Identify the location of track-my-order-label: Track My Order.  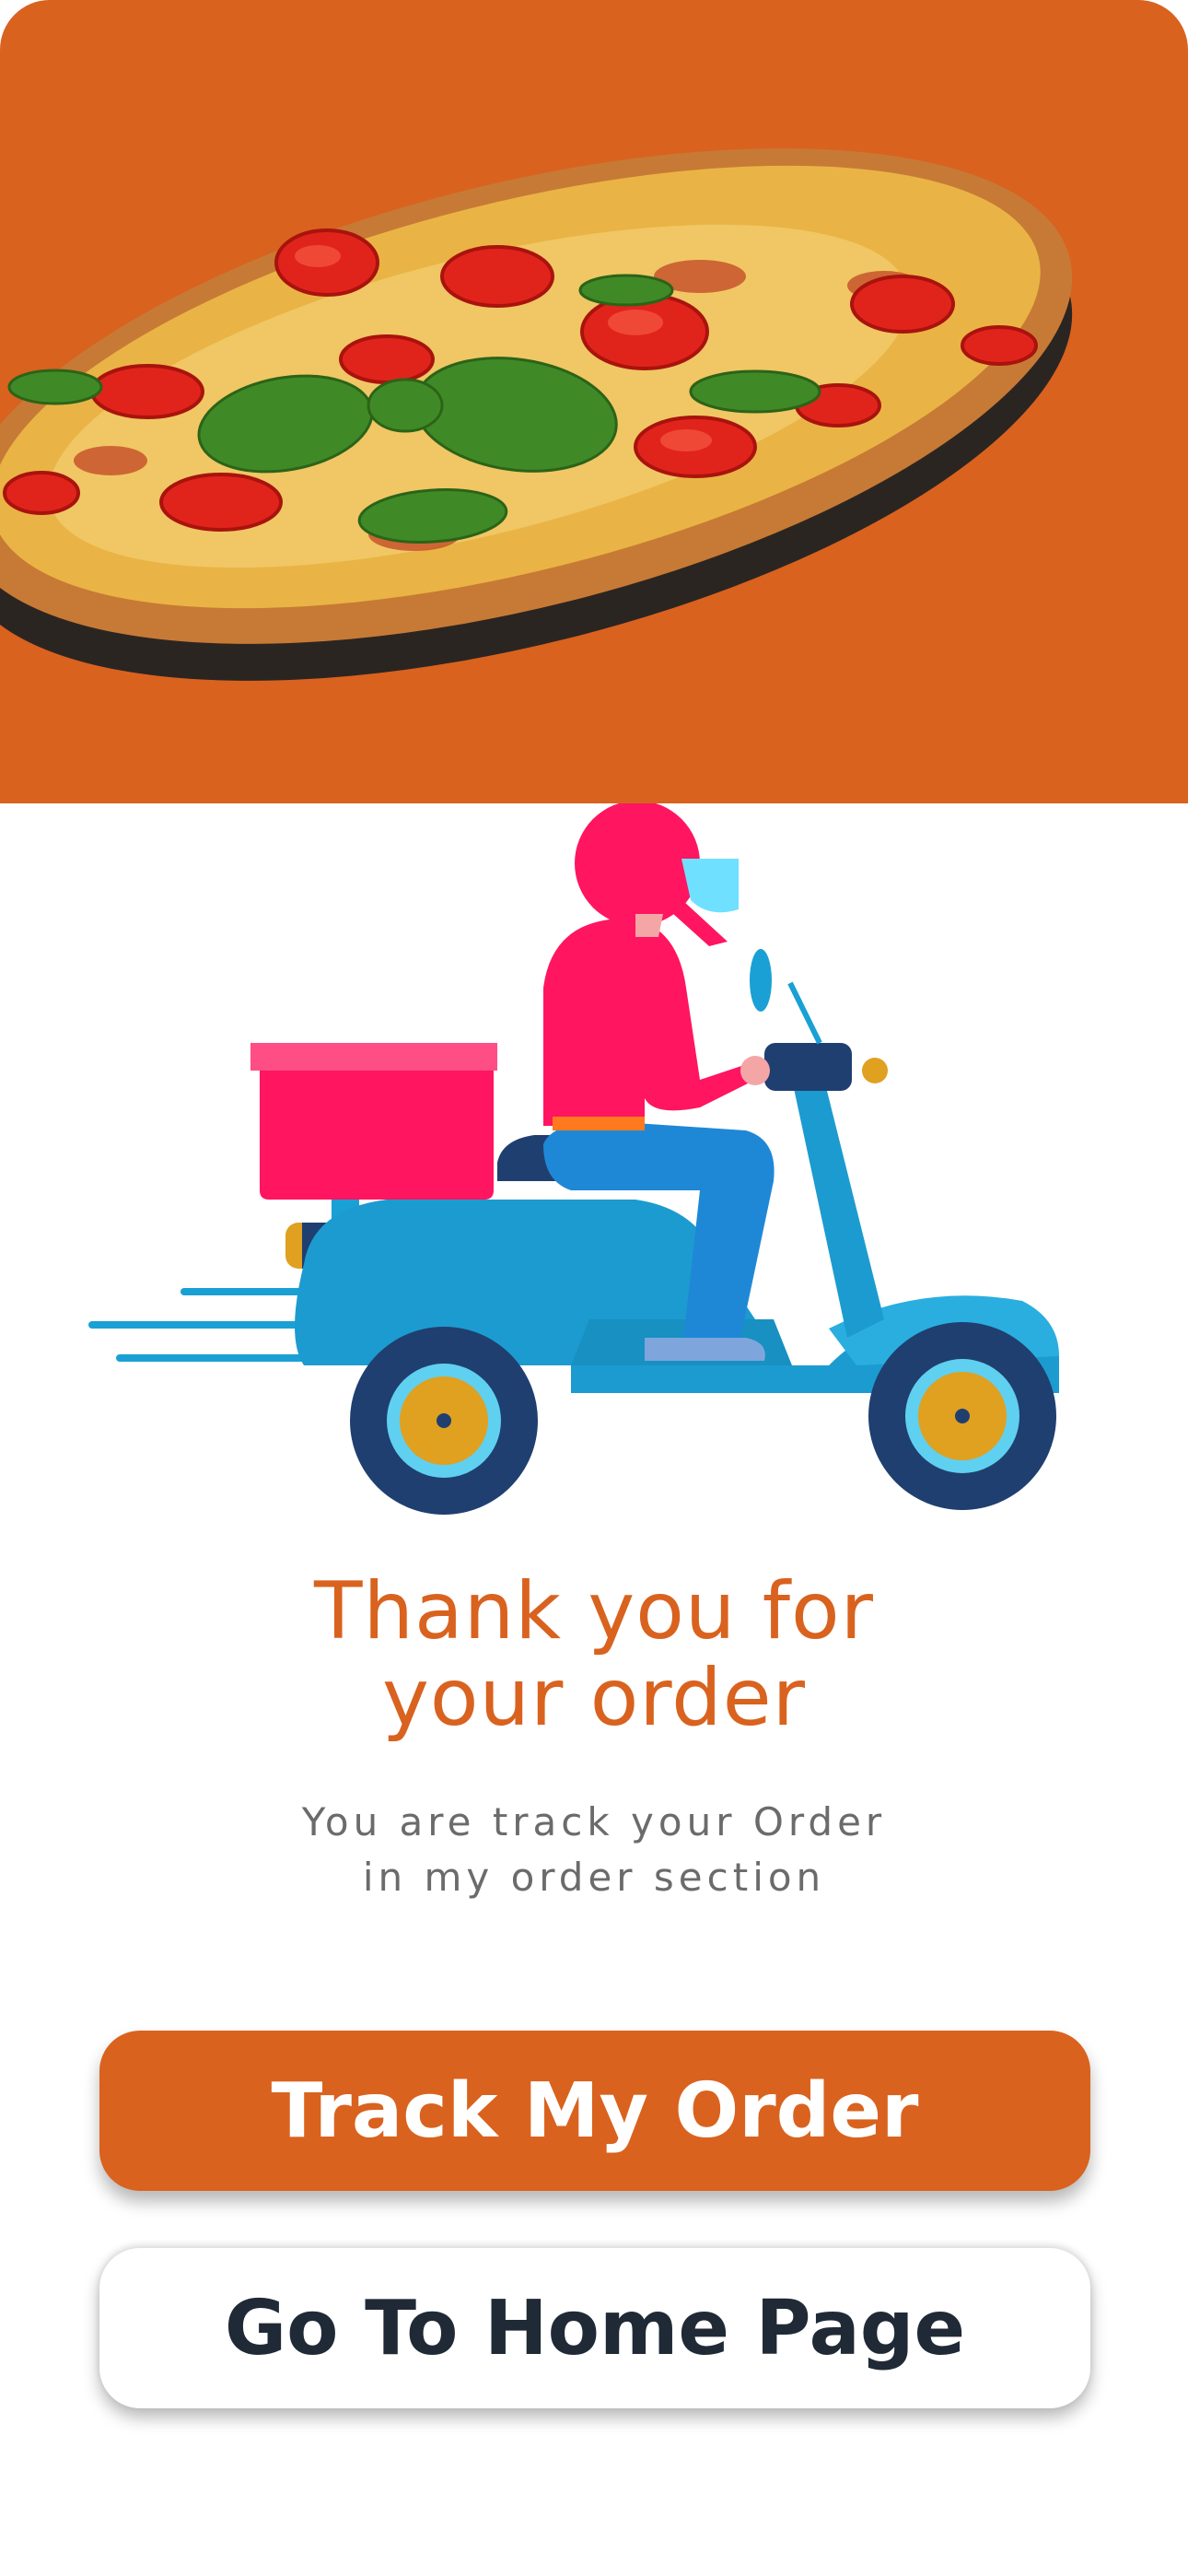
(595, 2111).